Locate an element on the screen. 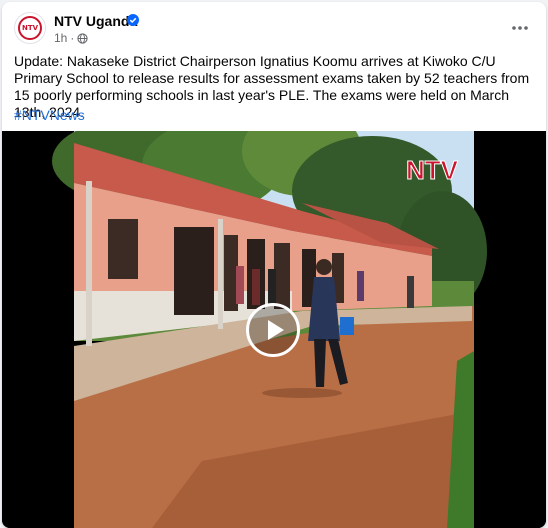 The width and height of the screenshot is (548, 528). more-options-button is located at coordinates (520, 28).